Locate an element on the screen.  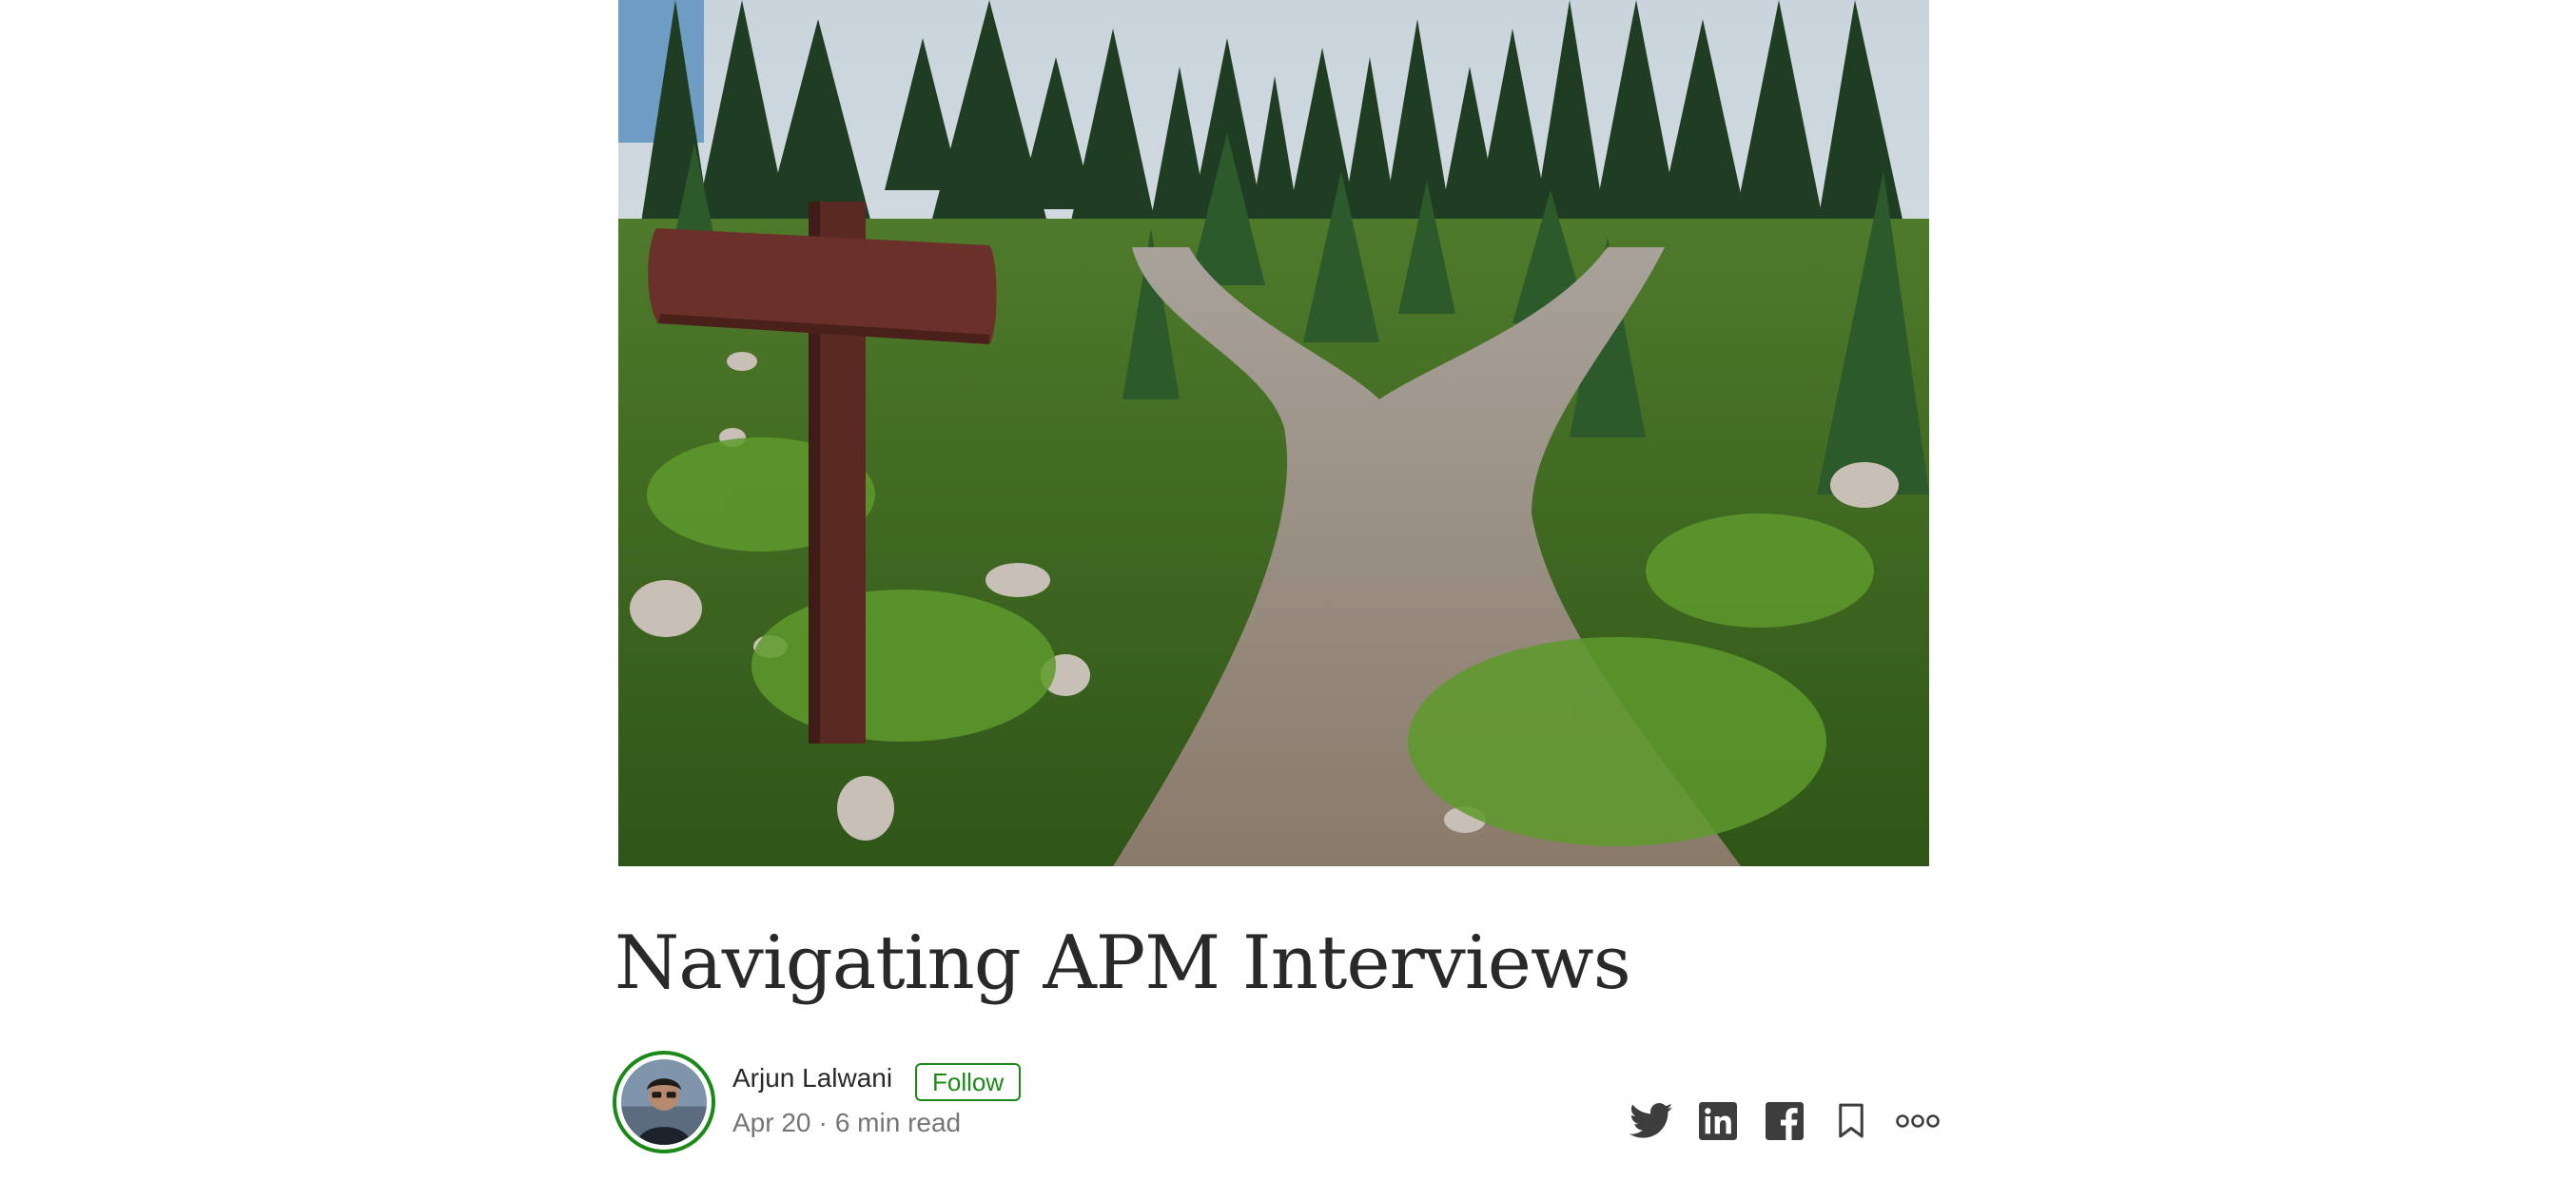
avatar-icon is located at coordinates (664, 1102).